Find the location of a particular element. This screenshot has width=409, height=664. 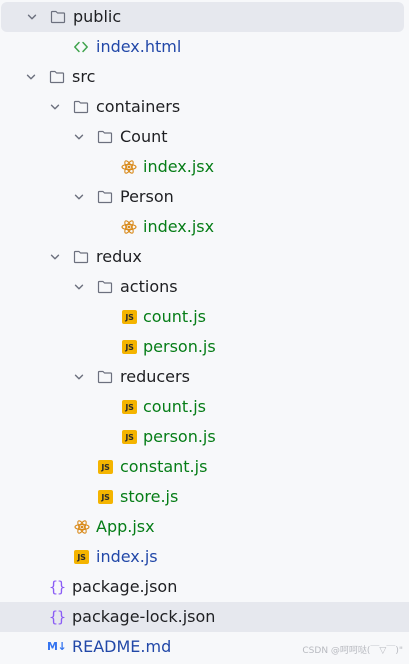

tree-file-actions-person-js: JS person.js is located at coordinates (204, 347).